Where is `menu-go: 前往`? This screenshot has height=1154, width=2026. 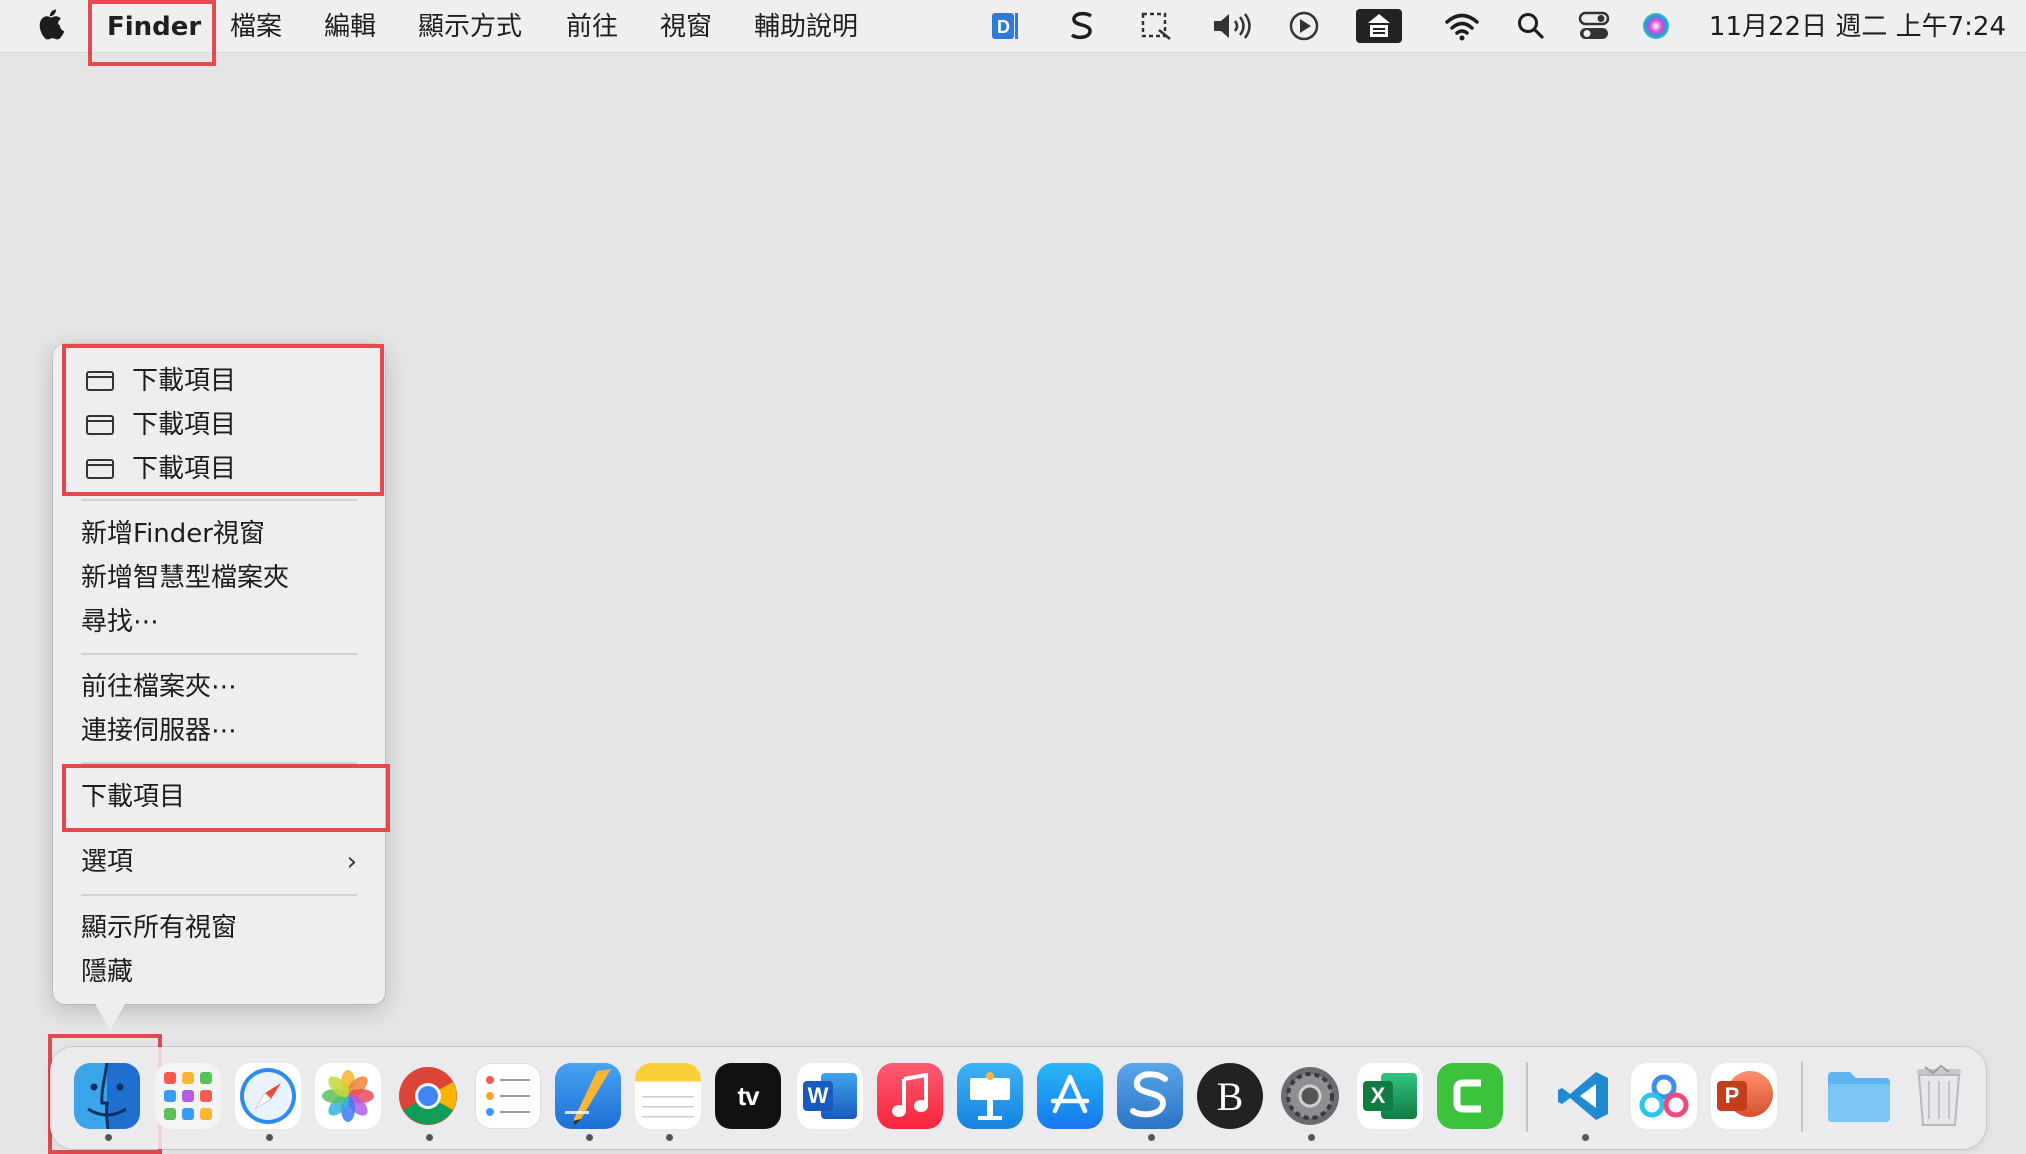
menu-go: 前往 is located at coordinates (592, 26).